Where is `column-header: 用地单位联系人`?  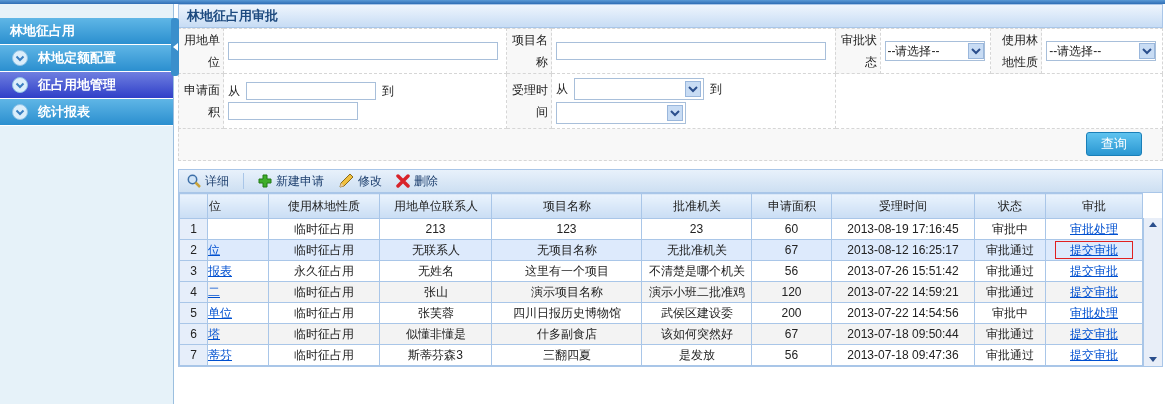
column-header: 用地单位联系人 is located at coordinates (435, 206).